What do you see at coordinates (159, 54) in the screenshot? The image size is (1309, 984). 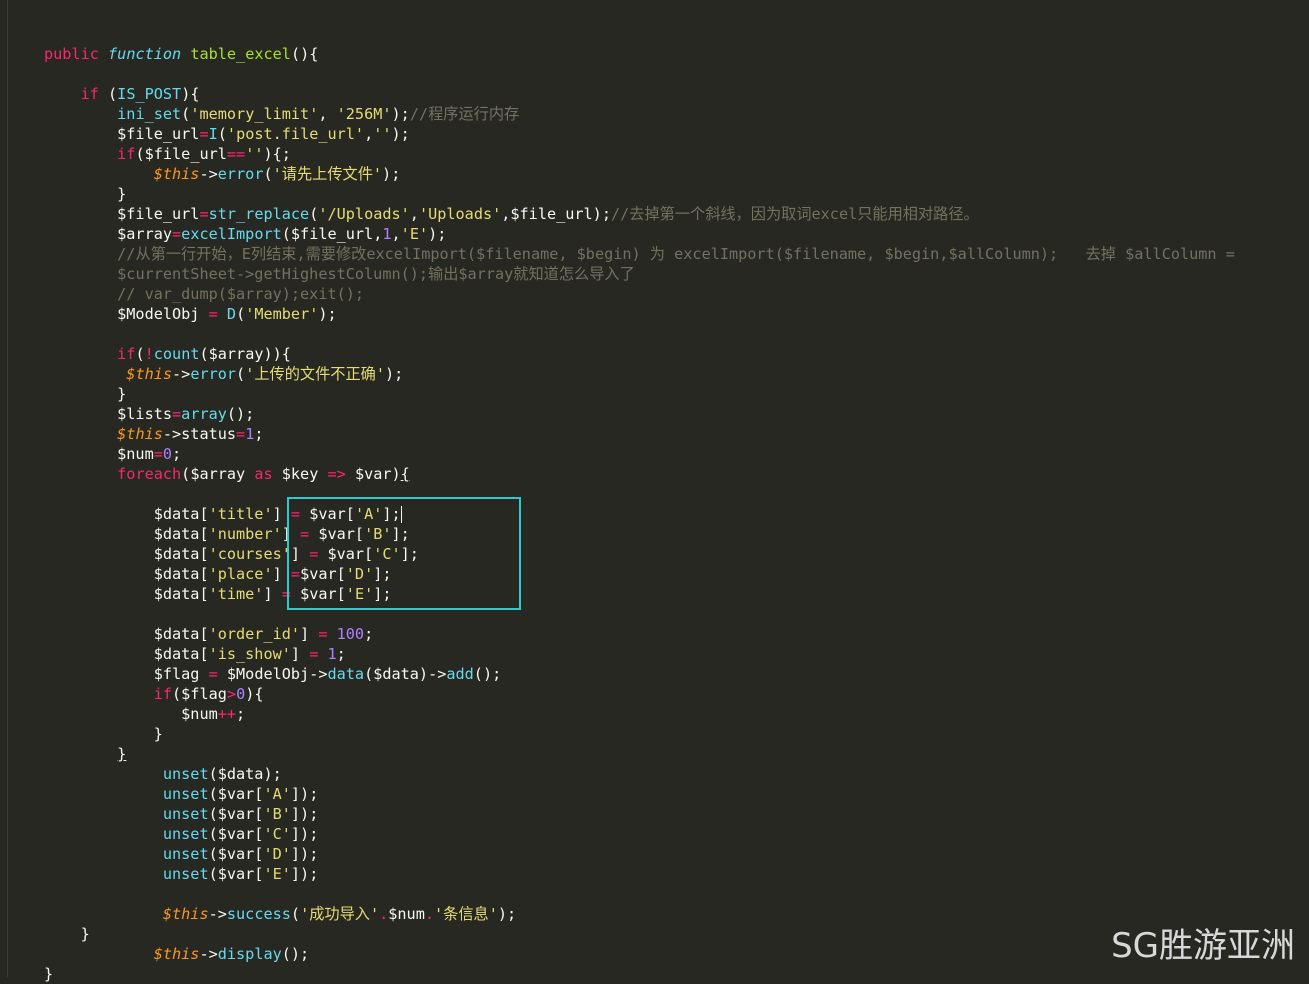 I see `code-line-1: public function table_excel(){` at bounding box center [159, 54].